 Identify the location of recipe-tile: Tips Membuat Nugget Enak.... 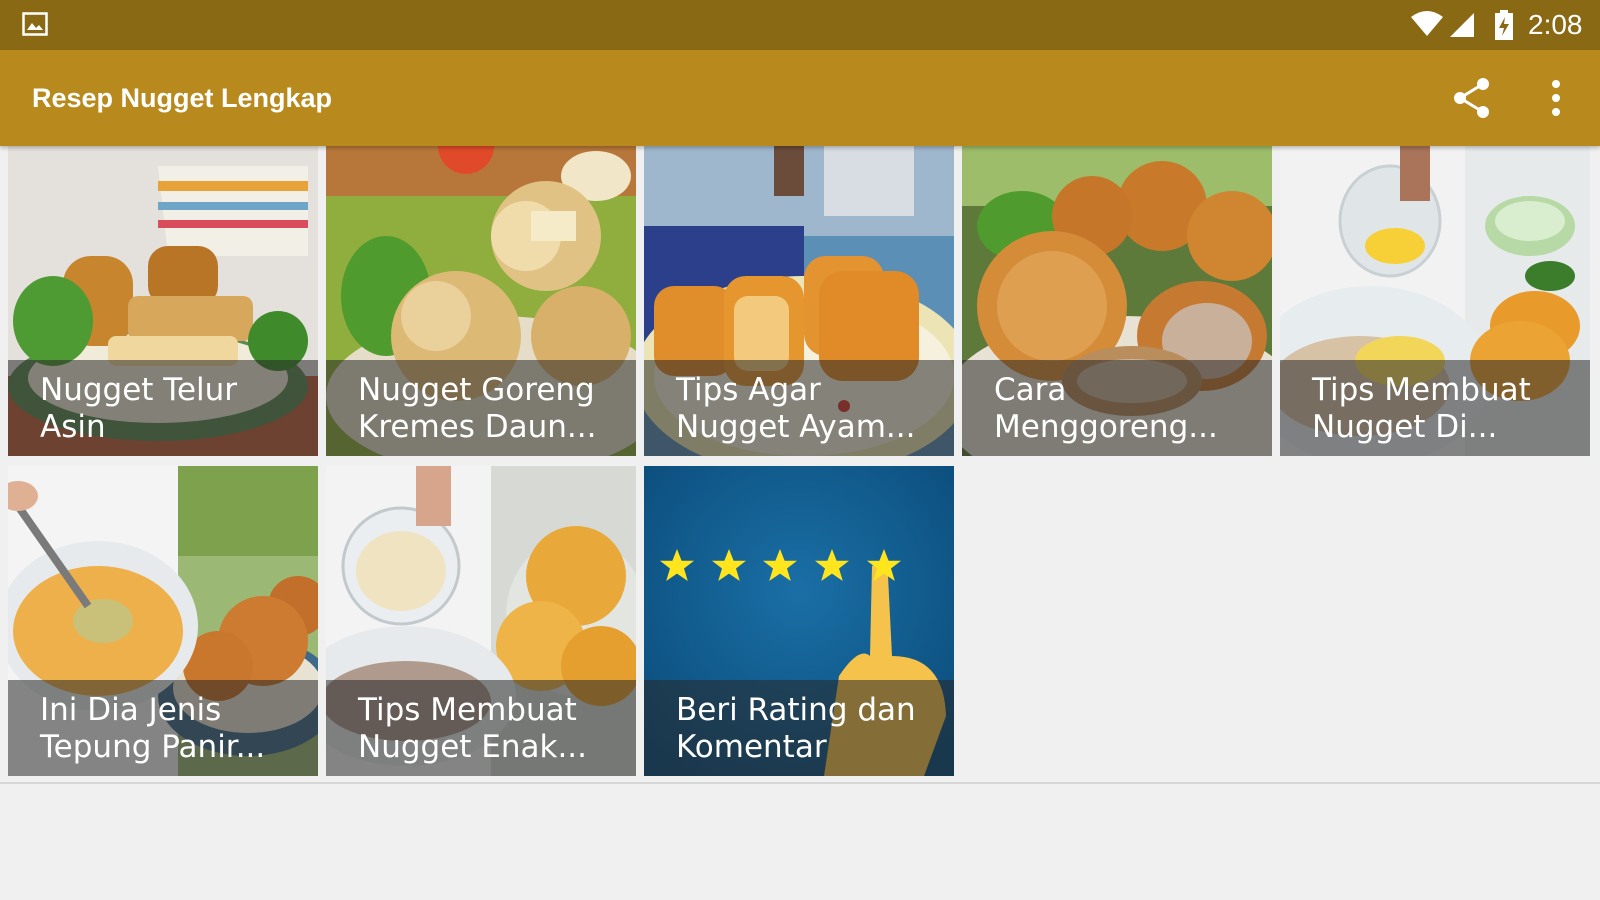
(481, 621).